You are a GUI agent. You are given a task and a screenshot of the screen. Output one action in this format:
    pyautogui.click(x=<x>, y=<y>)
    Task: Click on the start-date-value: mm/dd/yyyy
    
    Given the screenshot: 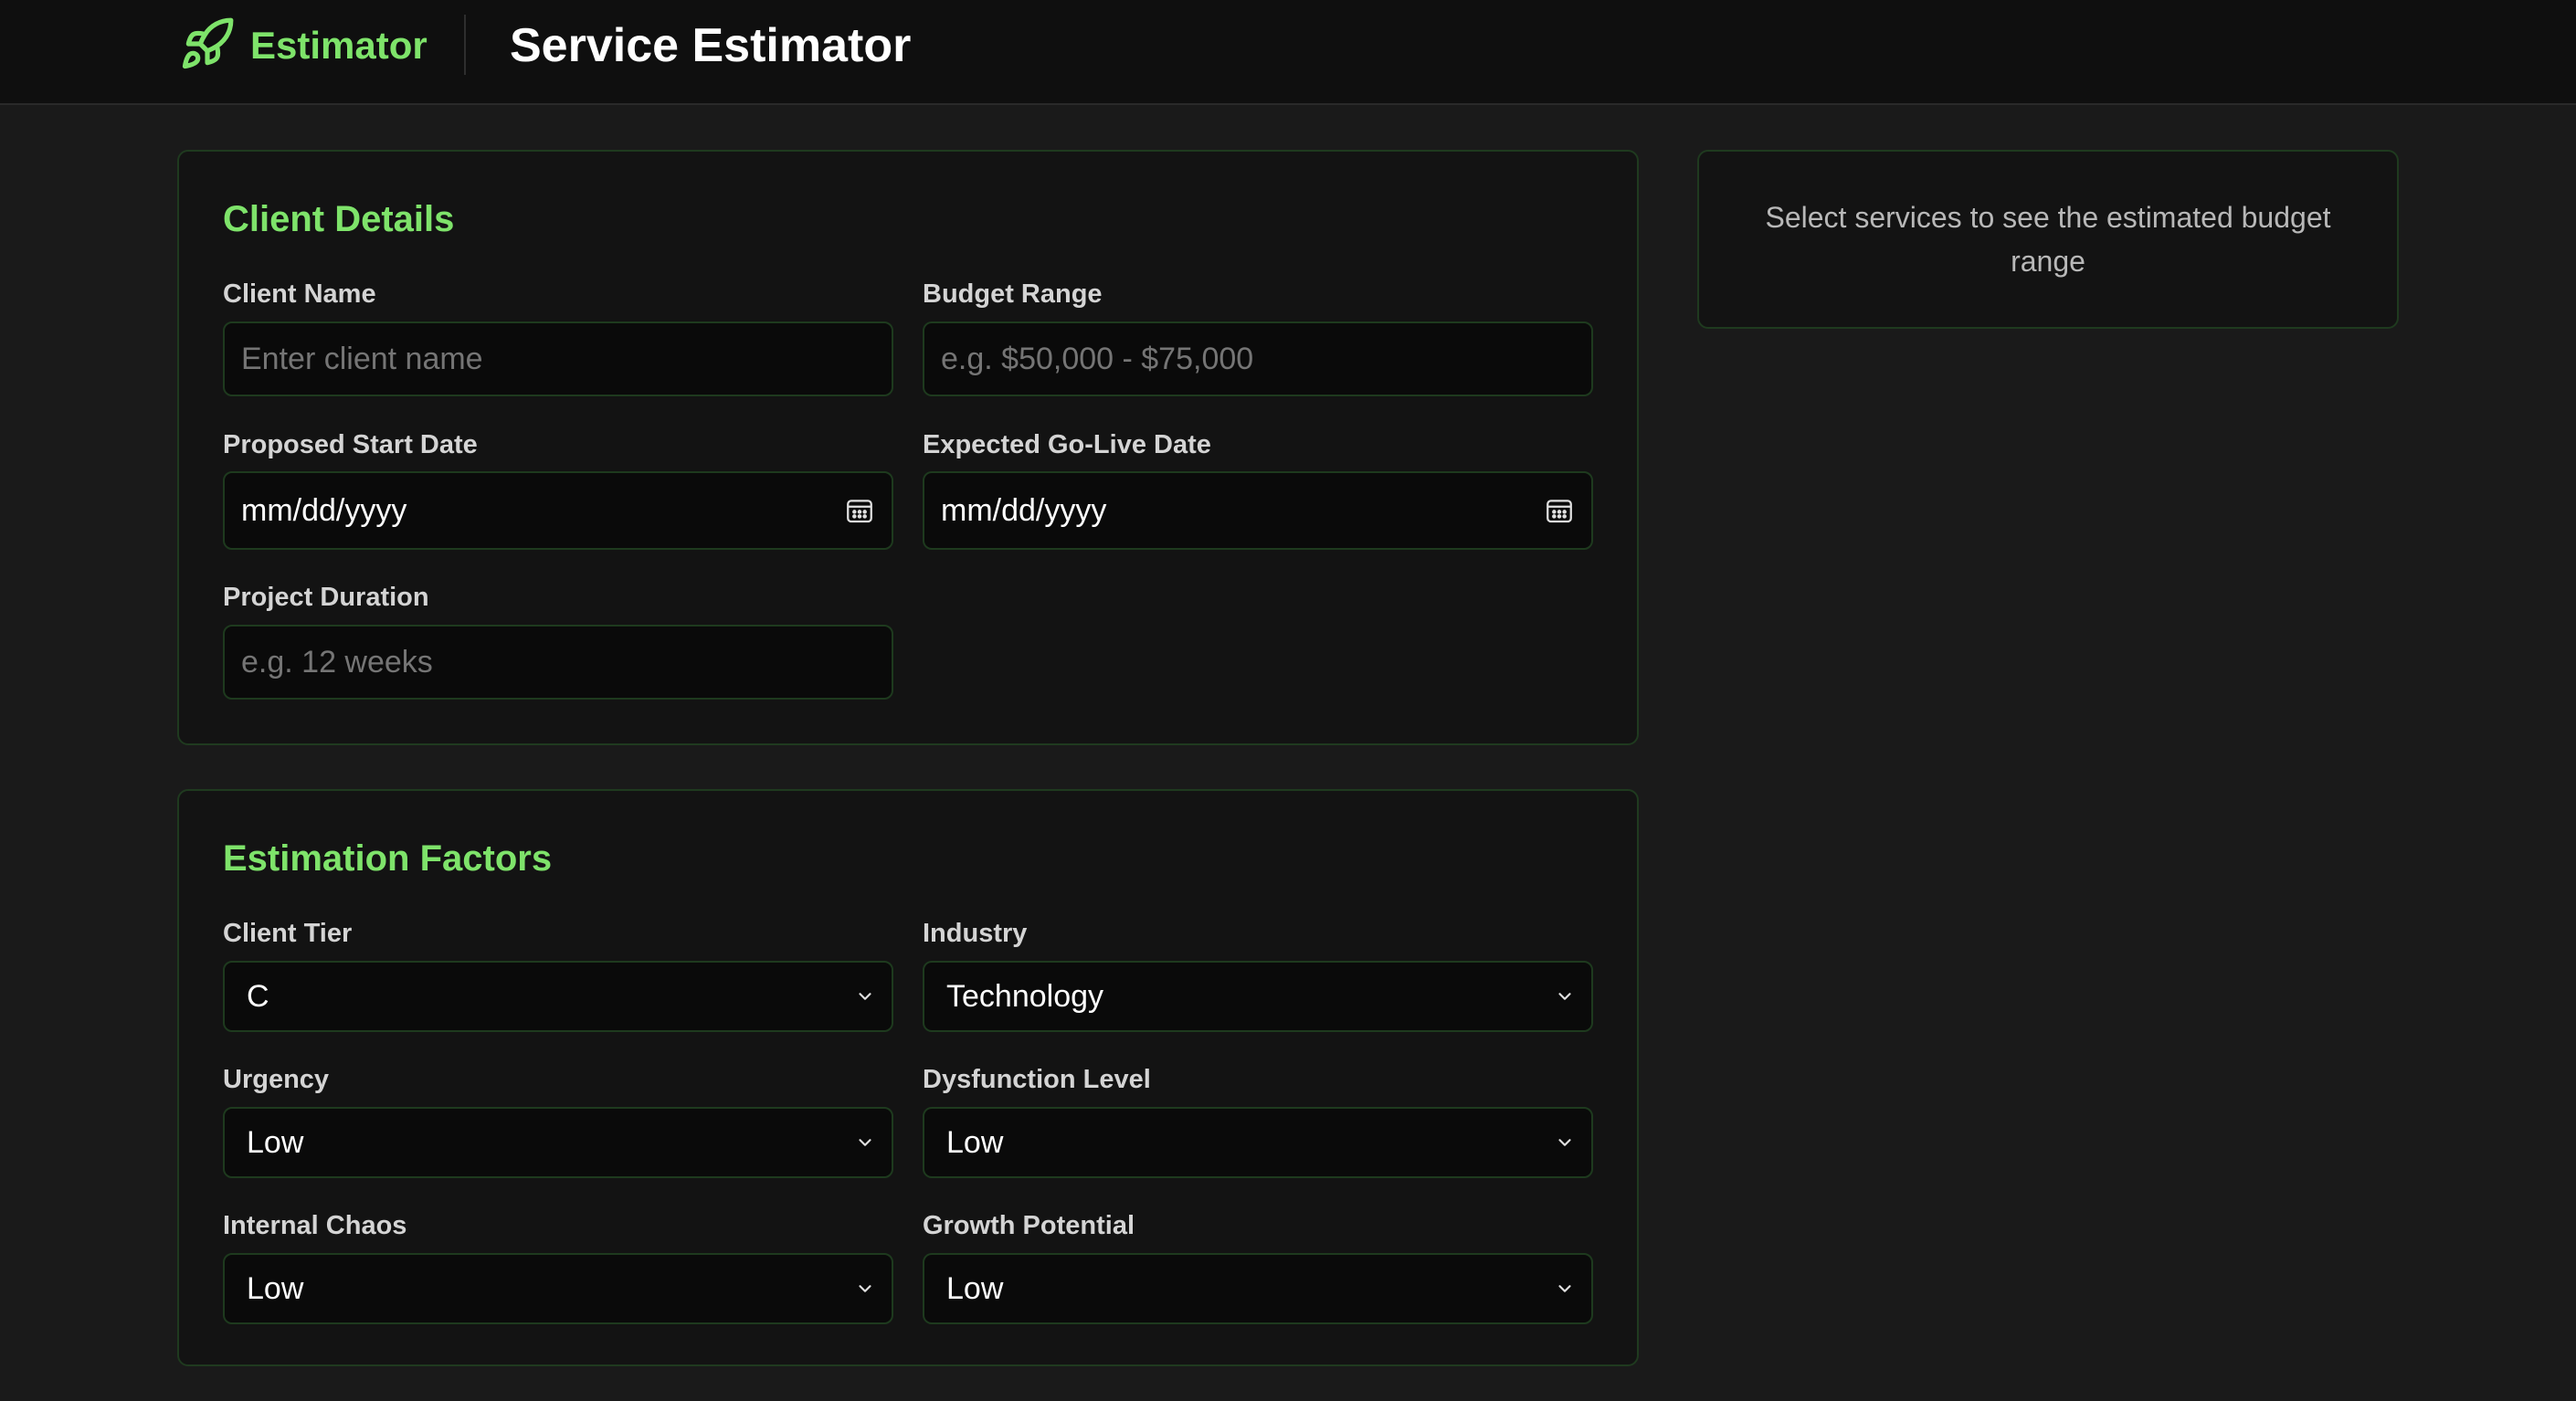 What is the action you would take?
    pyautogui.click(x=324, y=510)
    